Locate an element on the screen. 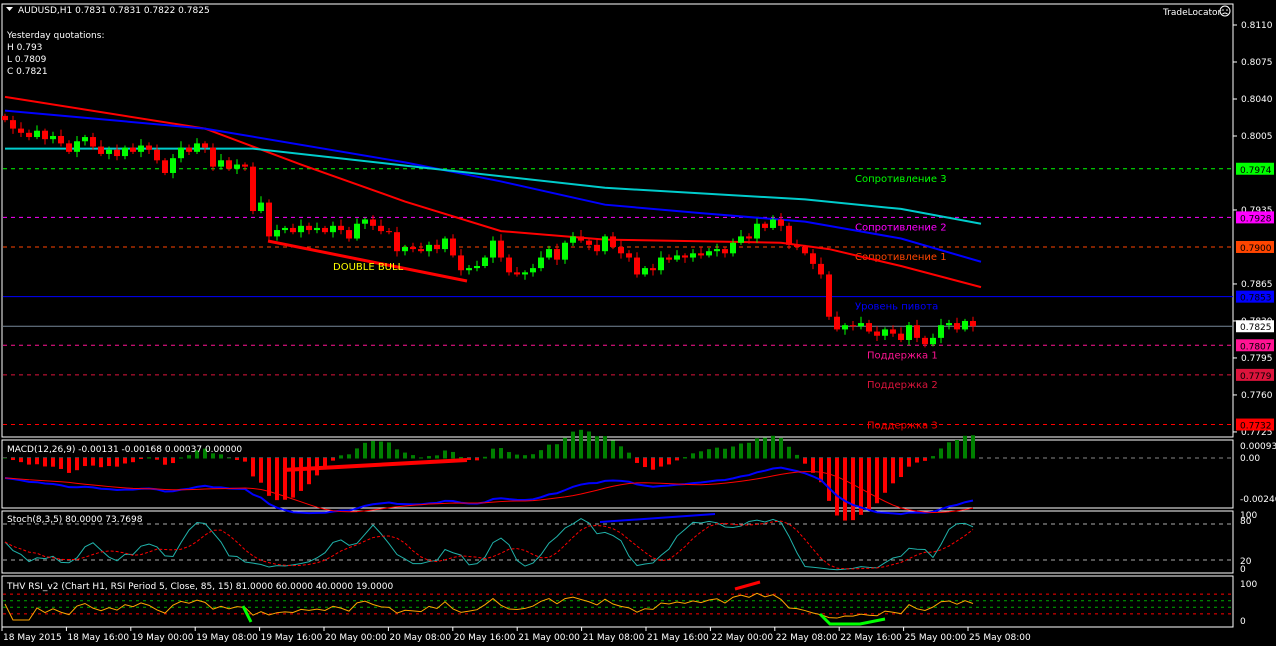 The width and height of the screenshot is (1276, 646). price-tick-label: 0.7865 is located at coordinates (1257, 285).